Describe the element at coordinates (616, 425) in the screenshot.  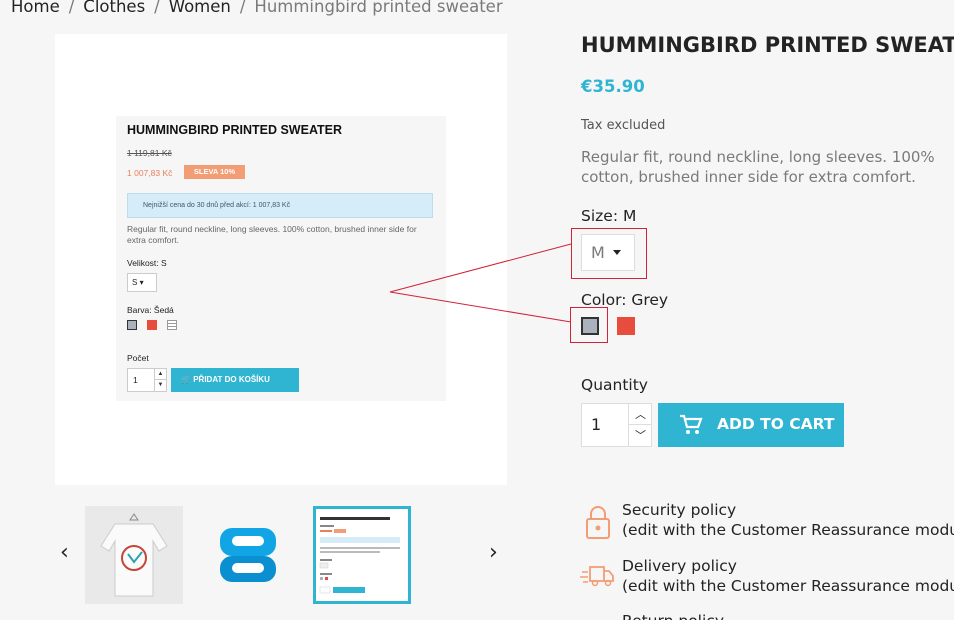
I see `quantity-input: 1 ︿ ﹀` at that location.